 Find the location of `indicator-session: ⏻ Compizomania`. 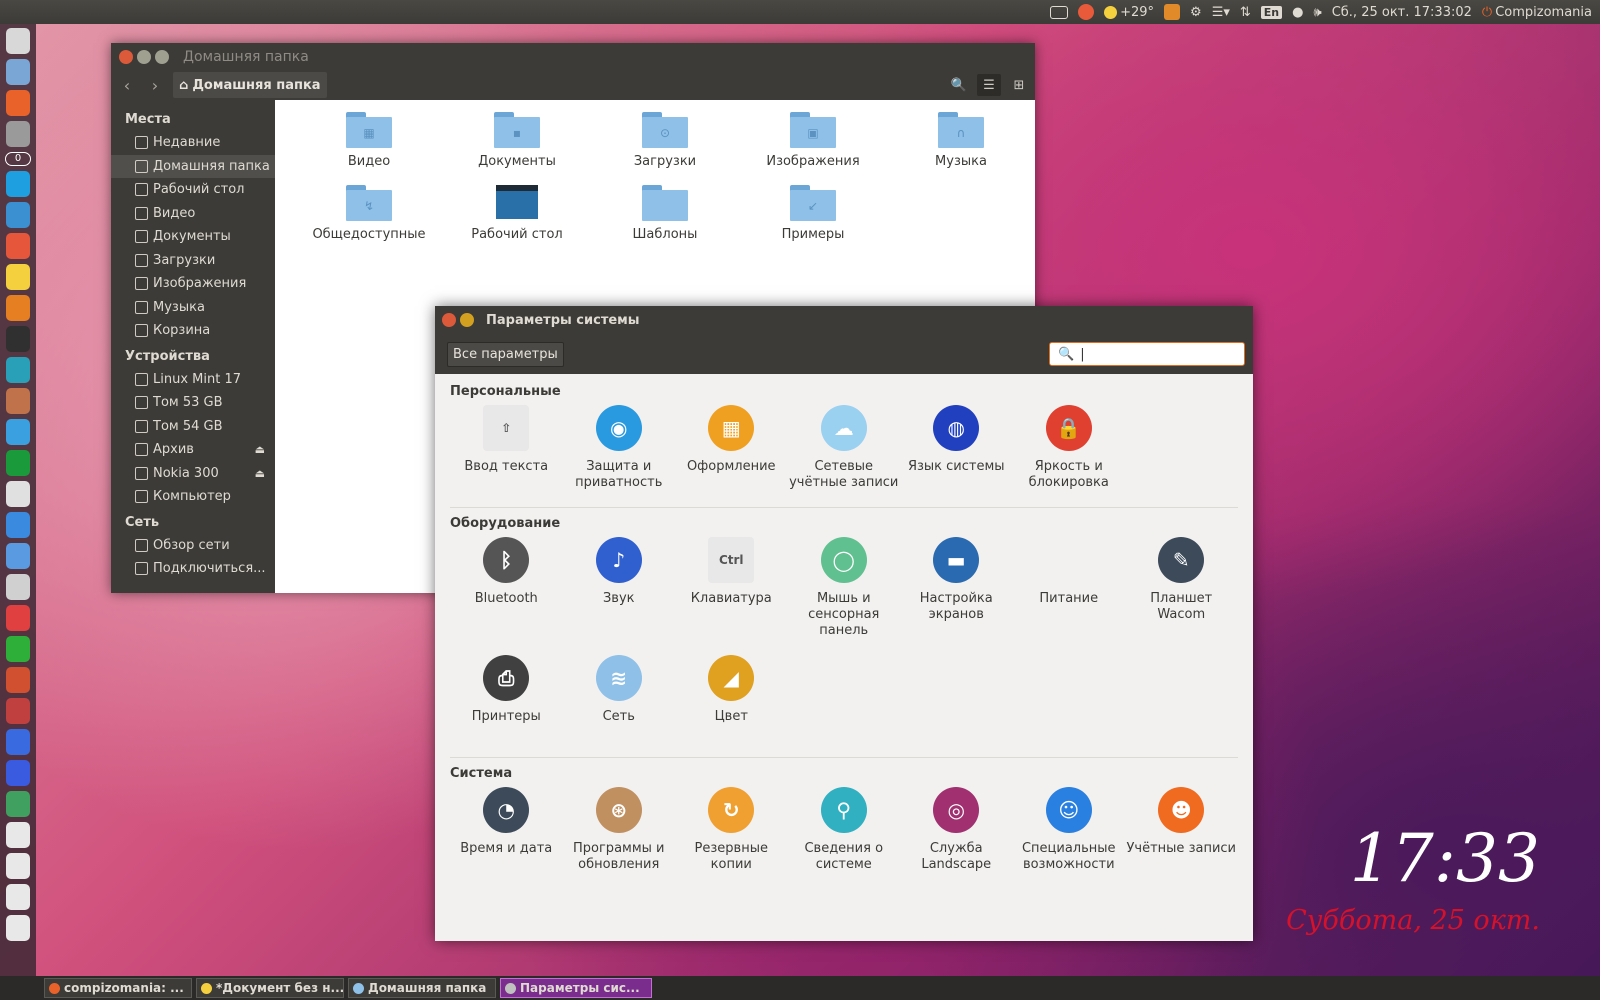

indicator-session: ⏻ Compizomania is located at coordinates (1537, 12).